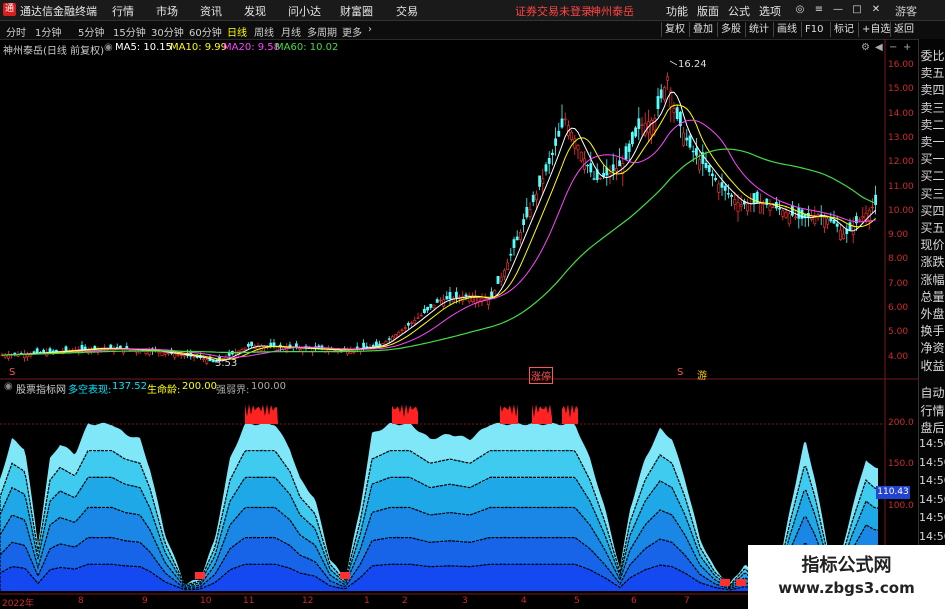  Describe the element at coordinates (702, 374) in the screenshot. I see `event-marker: 游` at that location.